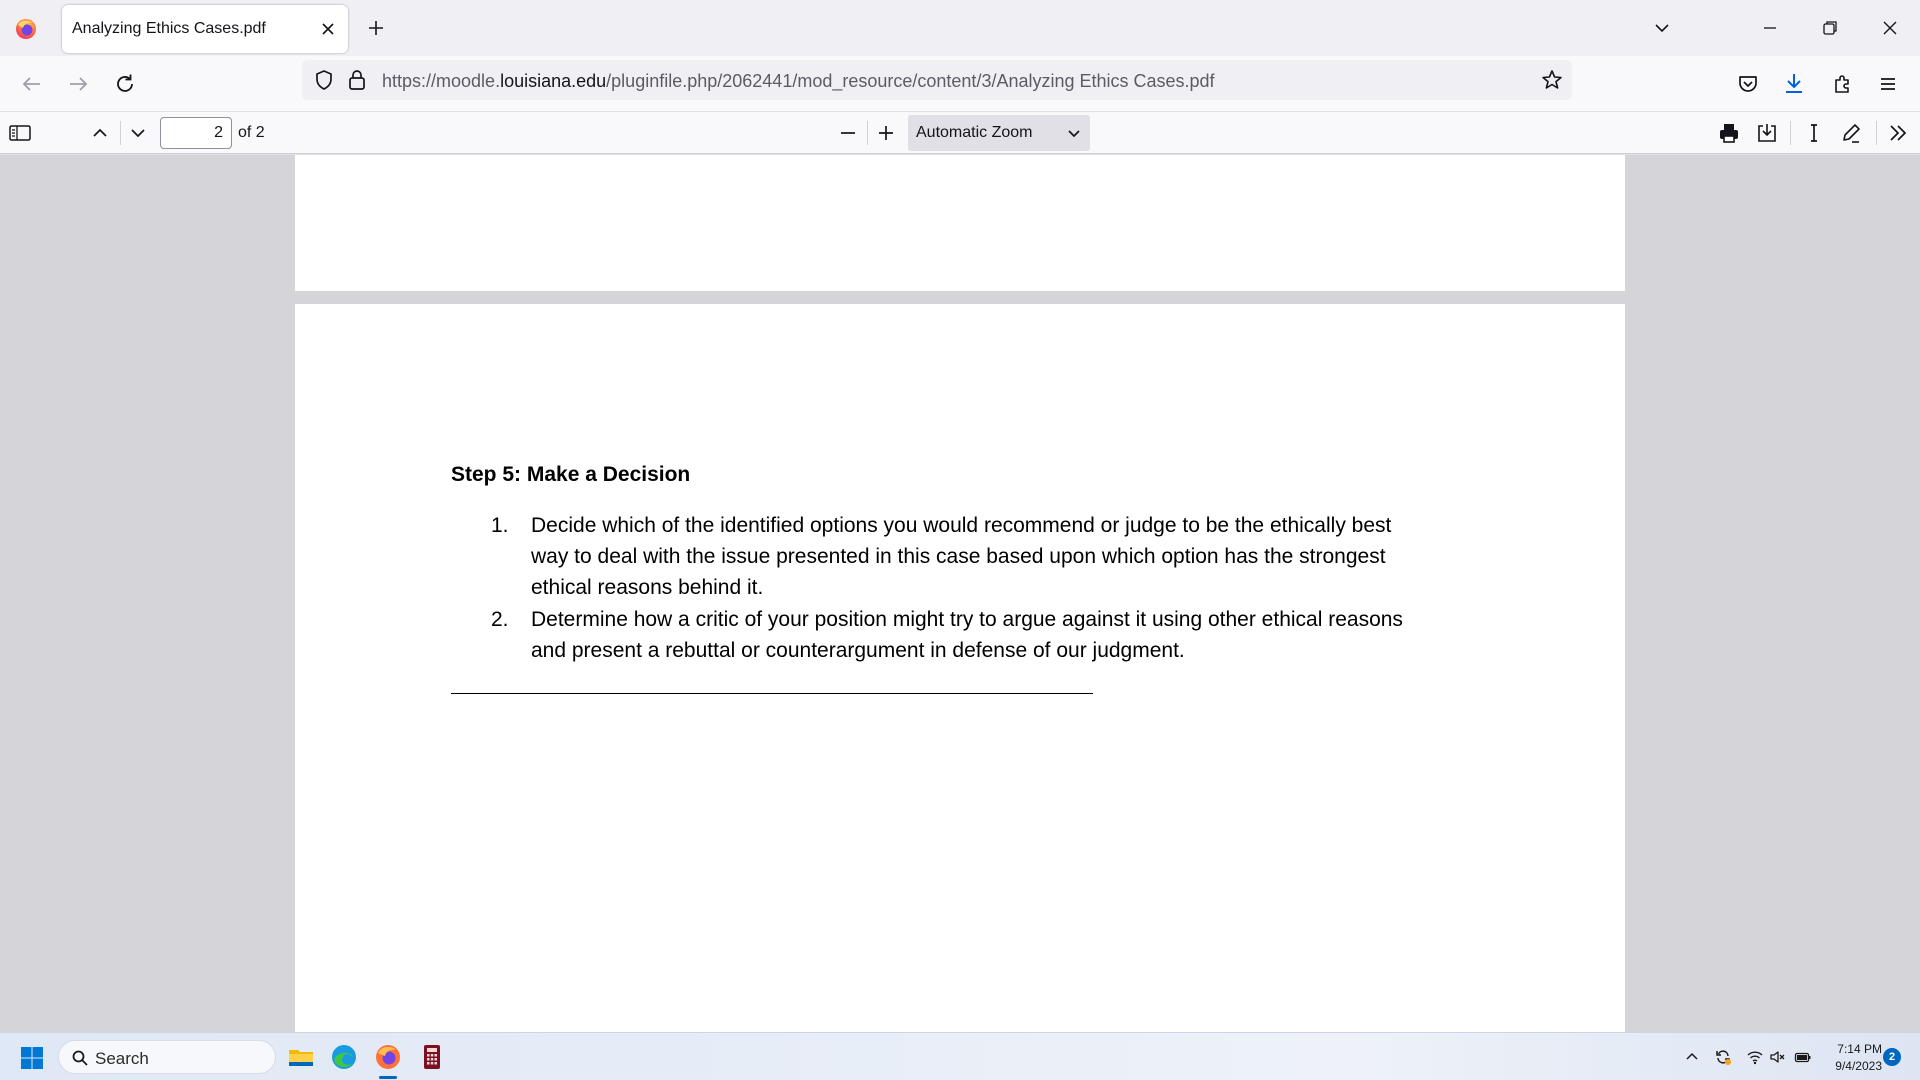 This screenshot has width=1920, height=1080. Describe the element at coordinates (138, 133) in the screenshot. I see `next-page-chevron-down-icon` at that location.